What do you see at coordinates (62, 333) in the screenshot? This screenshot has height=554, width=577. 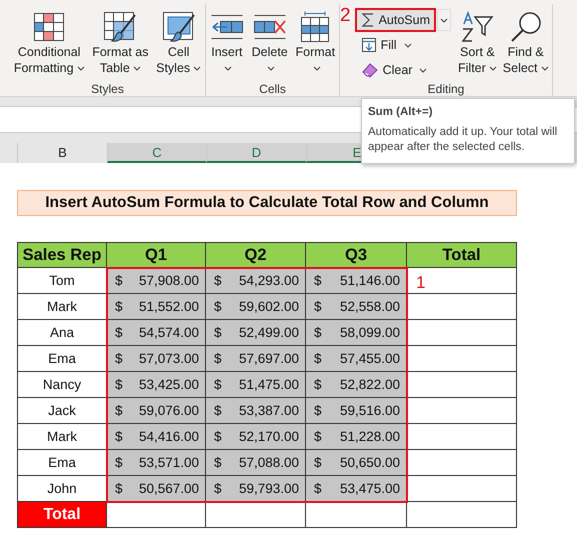 I see `table-cell: Ana` at bounding box center [62, 333].